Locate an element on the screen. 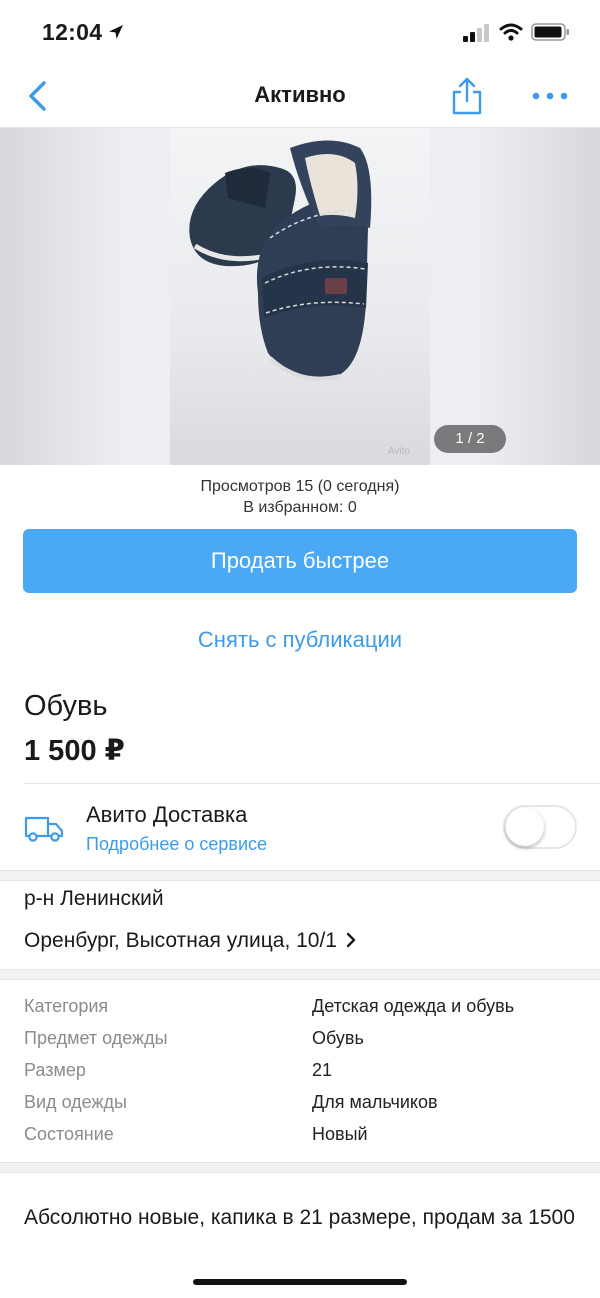  param-label: Вид одежды is located at coordinates (75, 1102).